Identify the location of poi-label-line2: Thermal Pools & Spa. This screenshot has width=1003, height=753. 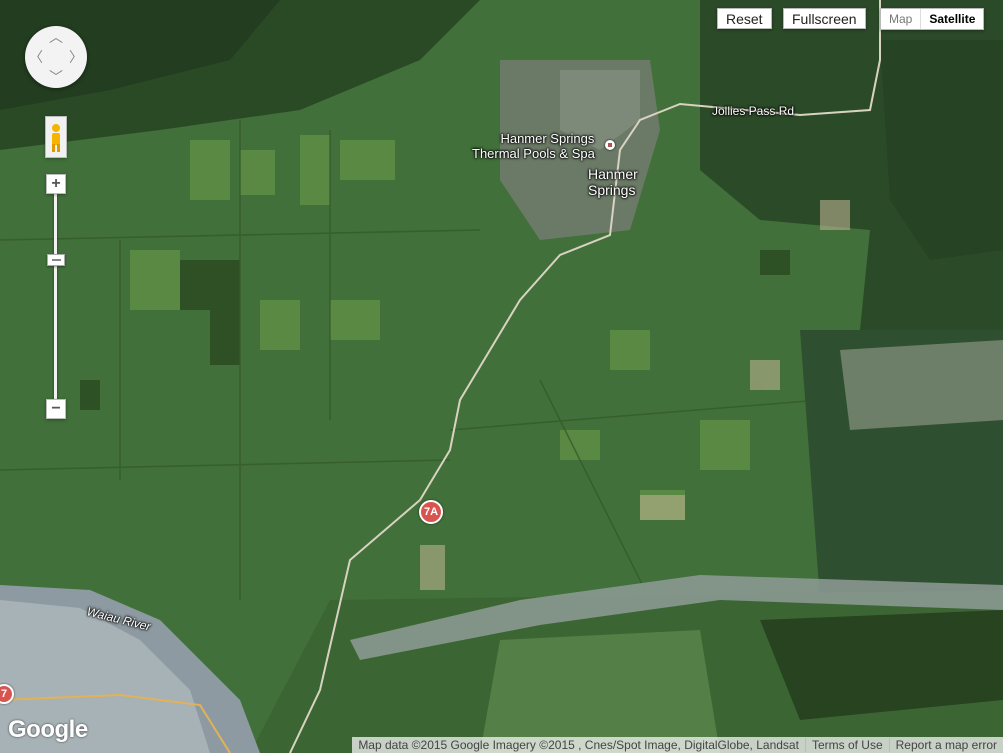
(533, 153).